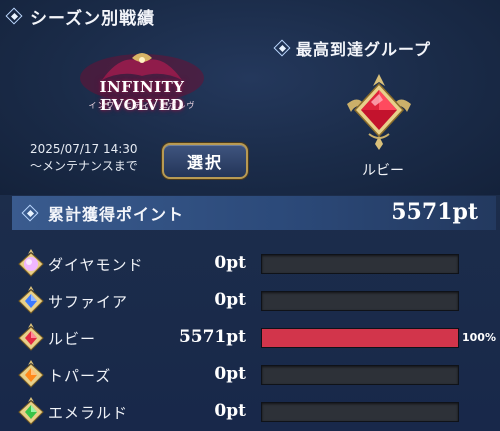 The width and height of the screenshot is (500, 431). What do you see at coordinates (84, 158) in the screenshot?
I see `season-period: 2025/07/17 14:30 〜メンテナンスまで` at bounding box center [84, 158].